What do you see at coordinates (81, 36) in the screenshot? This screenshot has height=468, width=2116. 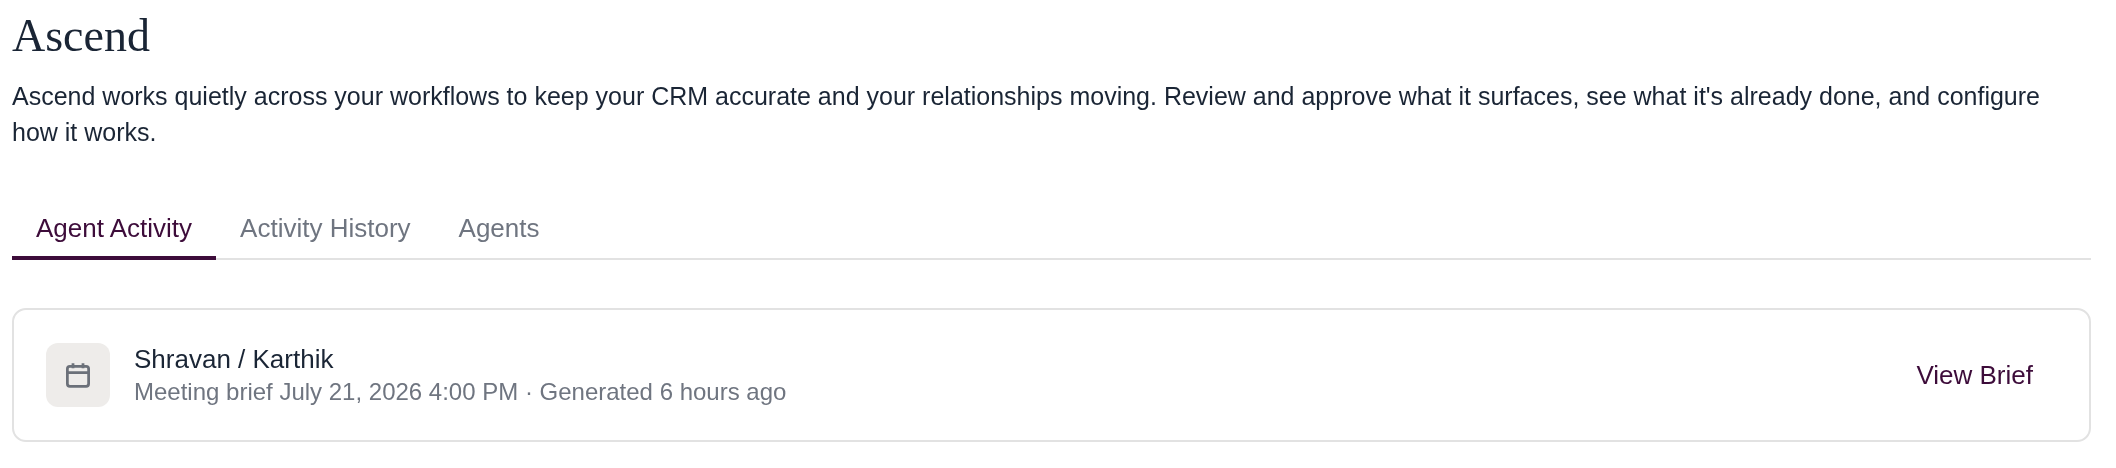 I see `page-title: Ascend` at bounding box center [81, 36].